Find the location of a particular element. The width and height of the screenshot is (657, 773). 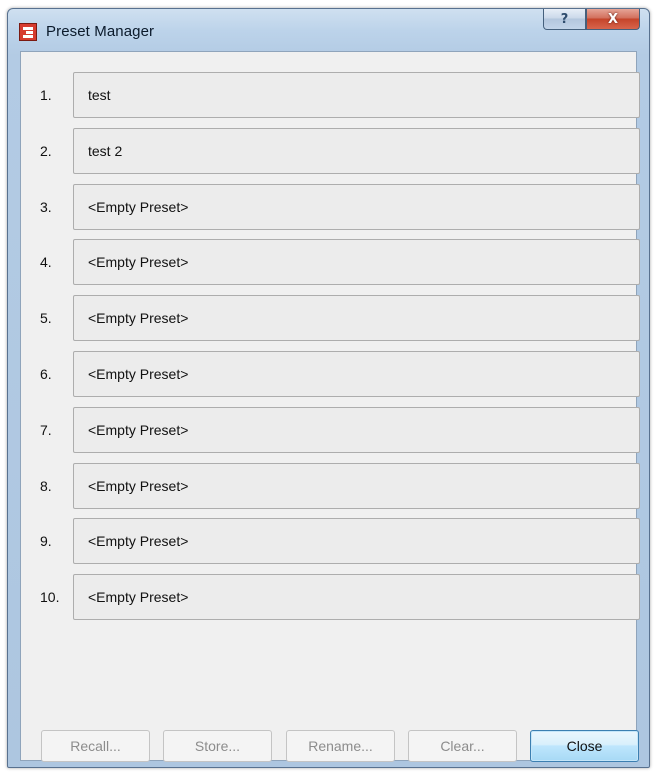

preset-row: 2. test 2 is located at coordinates (330, 151).